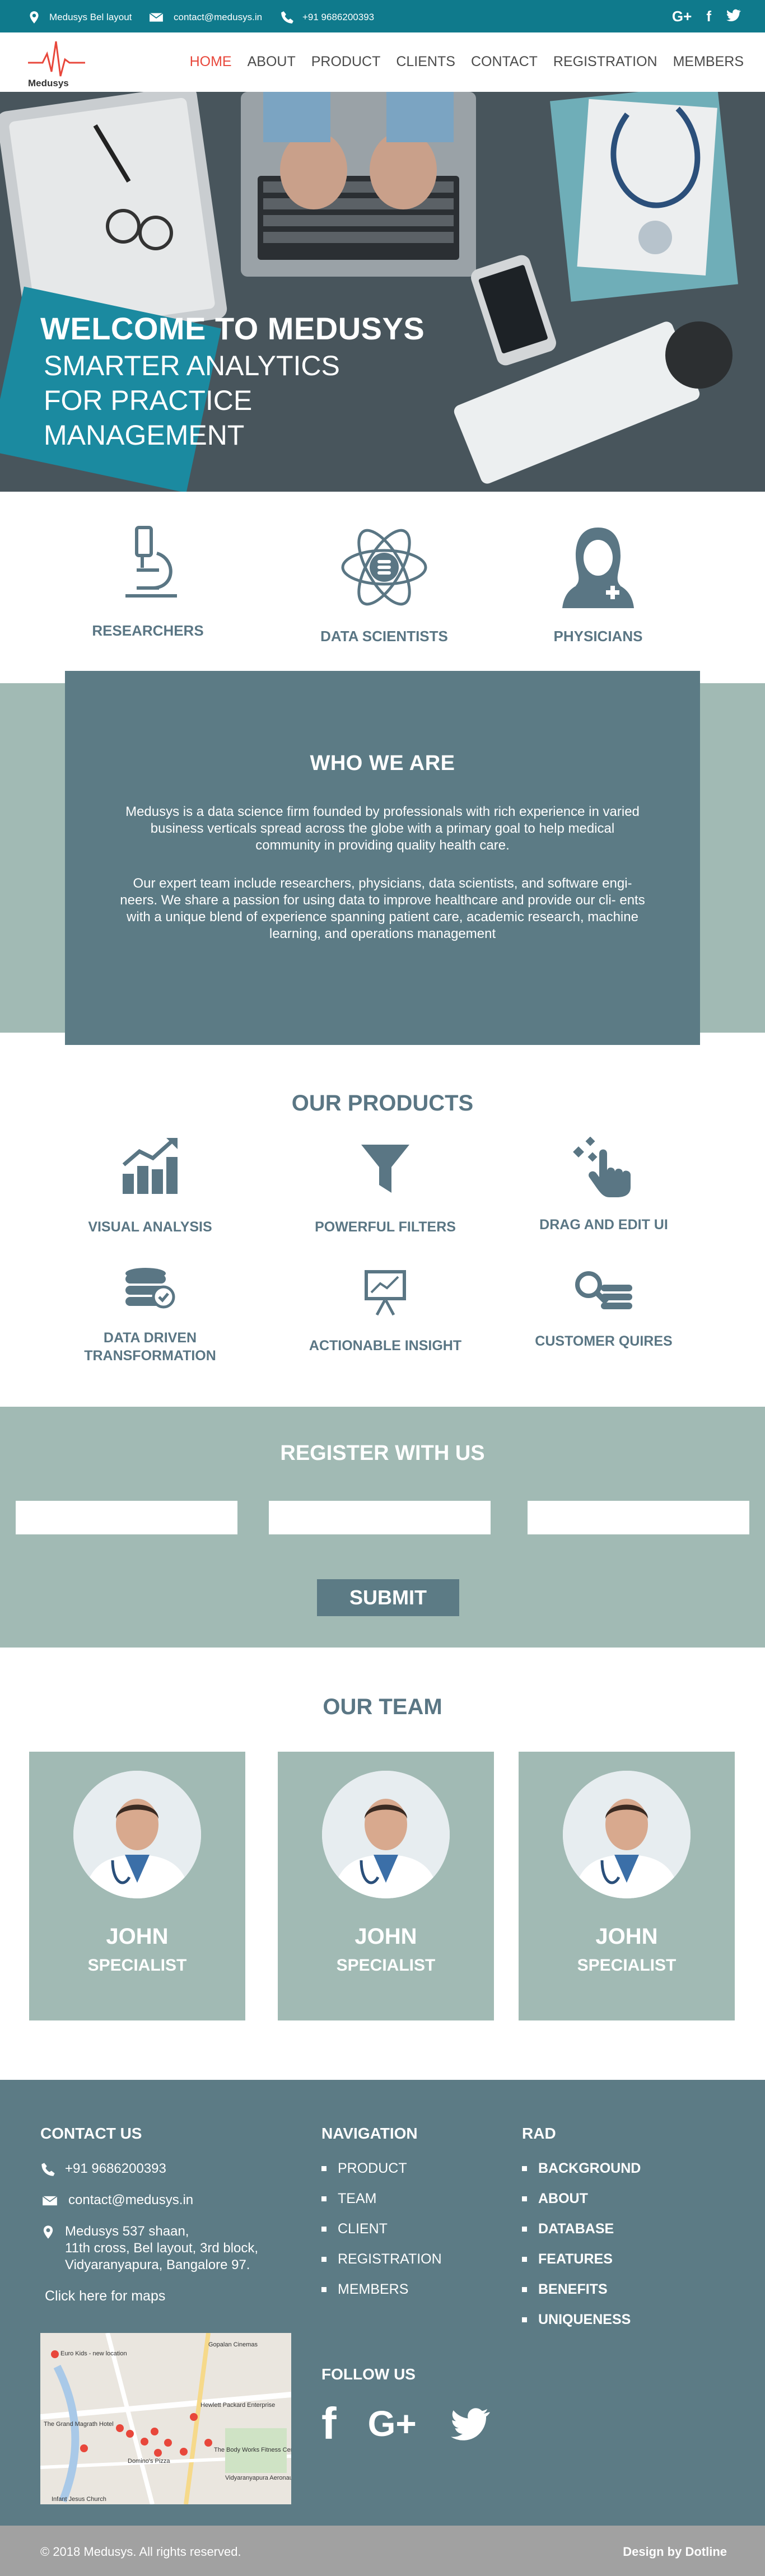 This screenshot has height=2576, width=765. What do you see at coordinates (233, 2345) in the screenshot?
I see `map-label: Gopalan Cinemas` at bounding box center [233, 2345].